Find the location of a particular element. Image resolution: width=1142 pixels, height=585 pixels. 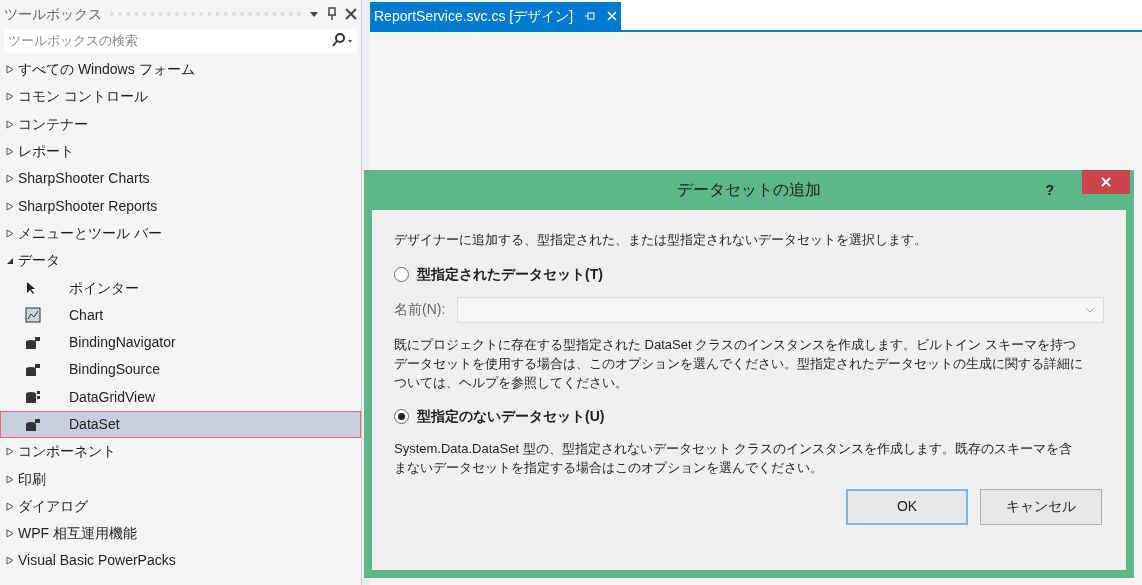

toolbox-item: BindingNavigator is located at coordinates (180, 342).